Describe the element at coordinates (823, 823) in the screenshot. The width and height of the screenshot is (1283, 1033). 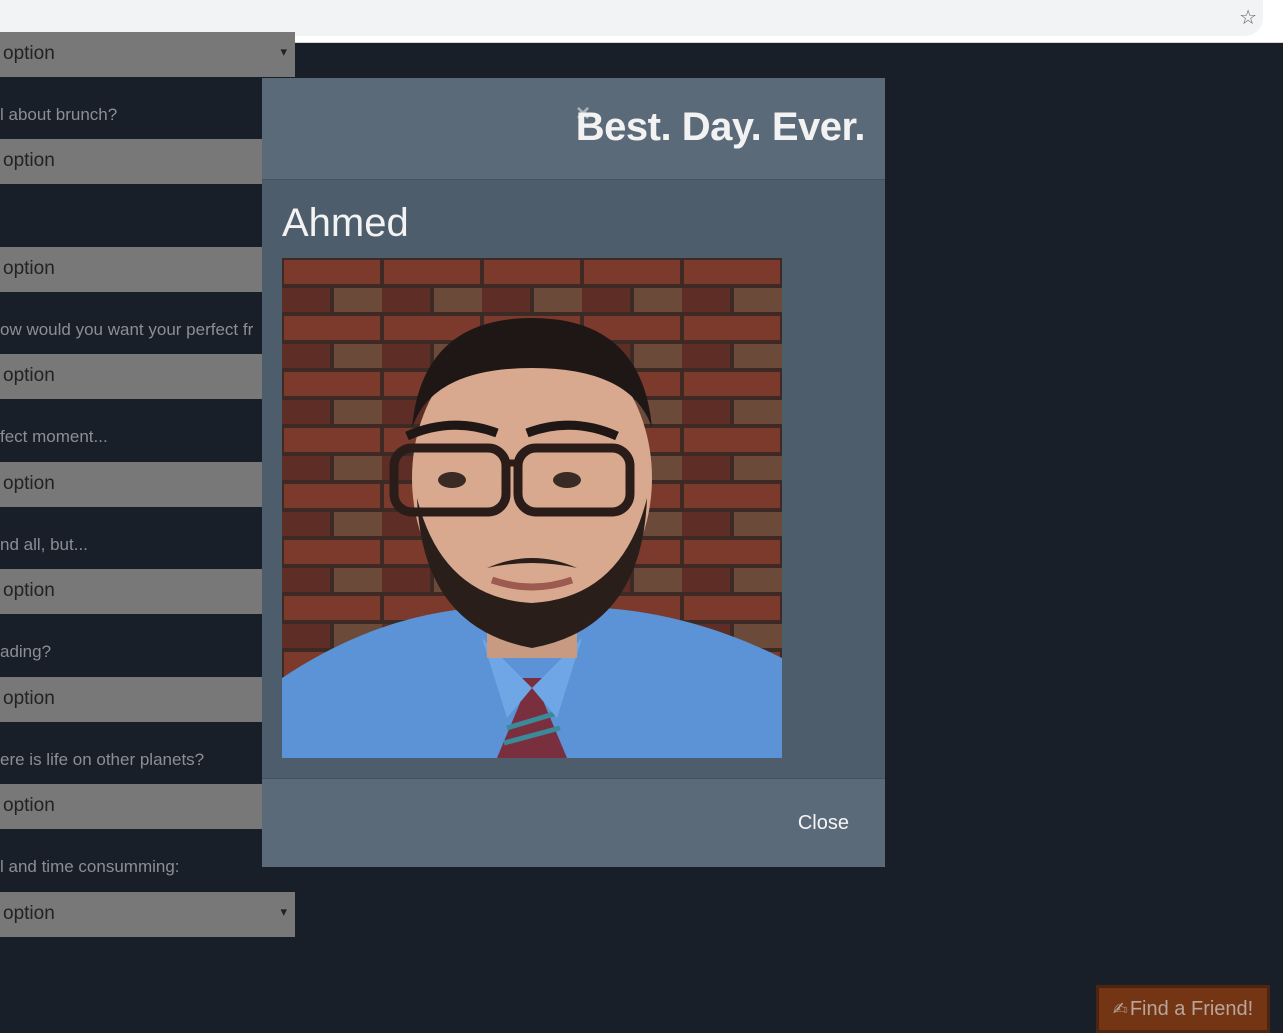
I see `close-button: Close` at that location.